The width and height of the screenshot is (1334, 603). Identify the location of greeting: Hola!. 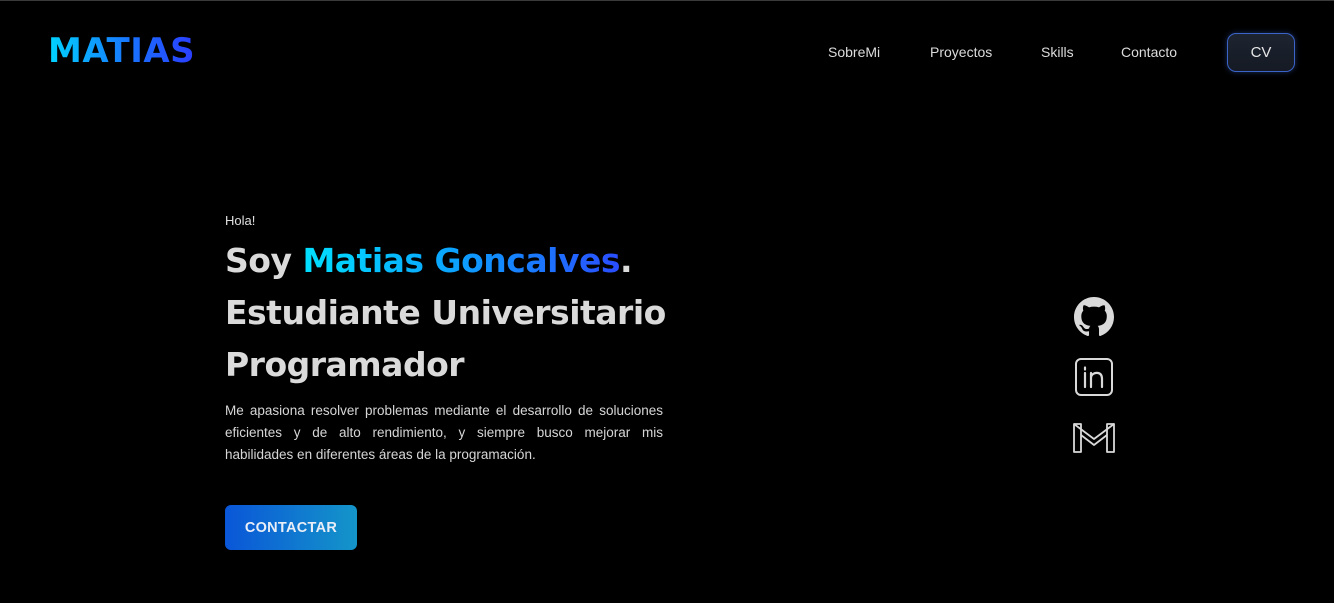
(240, 220).